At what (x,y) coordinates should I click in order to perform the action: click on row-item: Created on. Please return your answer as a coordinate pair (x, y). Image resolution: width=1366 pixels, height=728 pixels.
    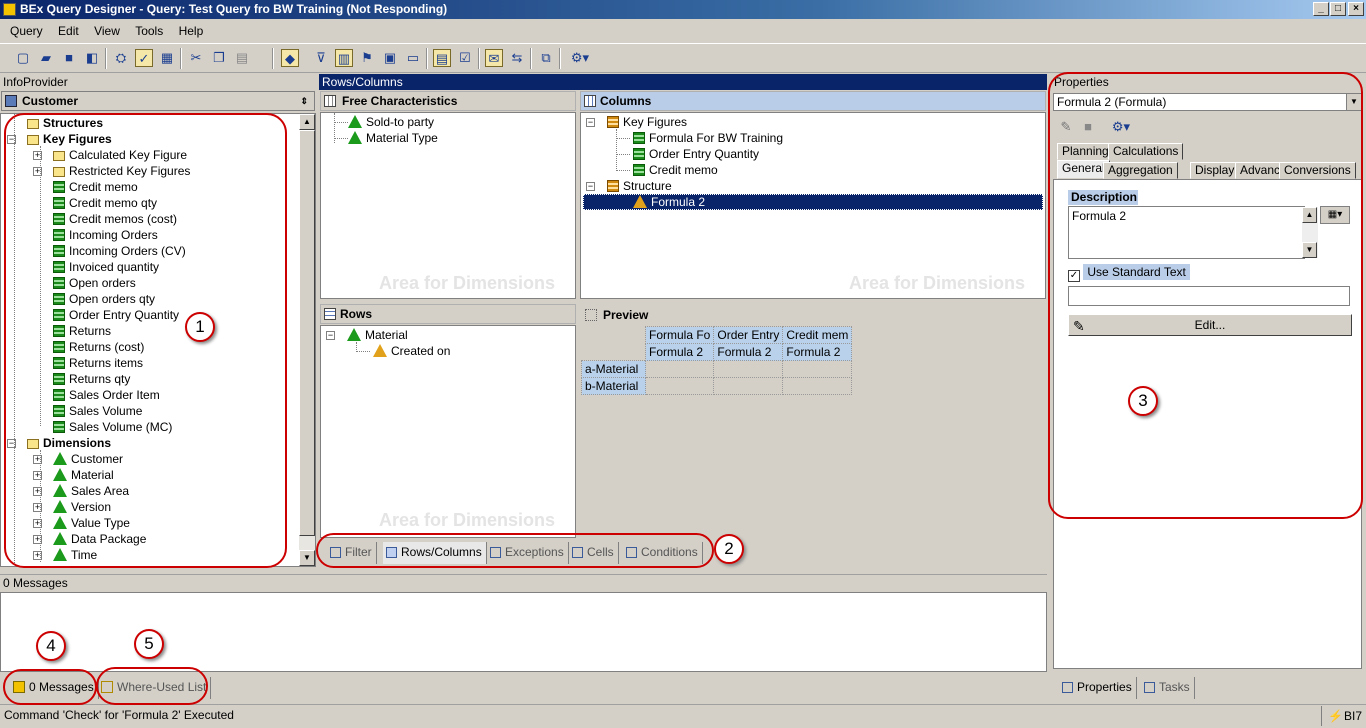
    Looking at the image, I should click on (411, 351).